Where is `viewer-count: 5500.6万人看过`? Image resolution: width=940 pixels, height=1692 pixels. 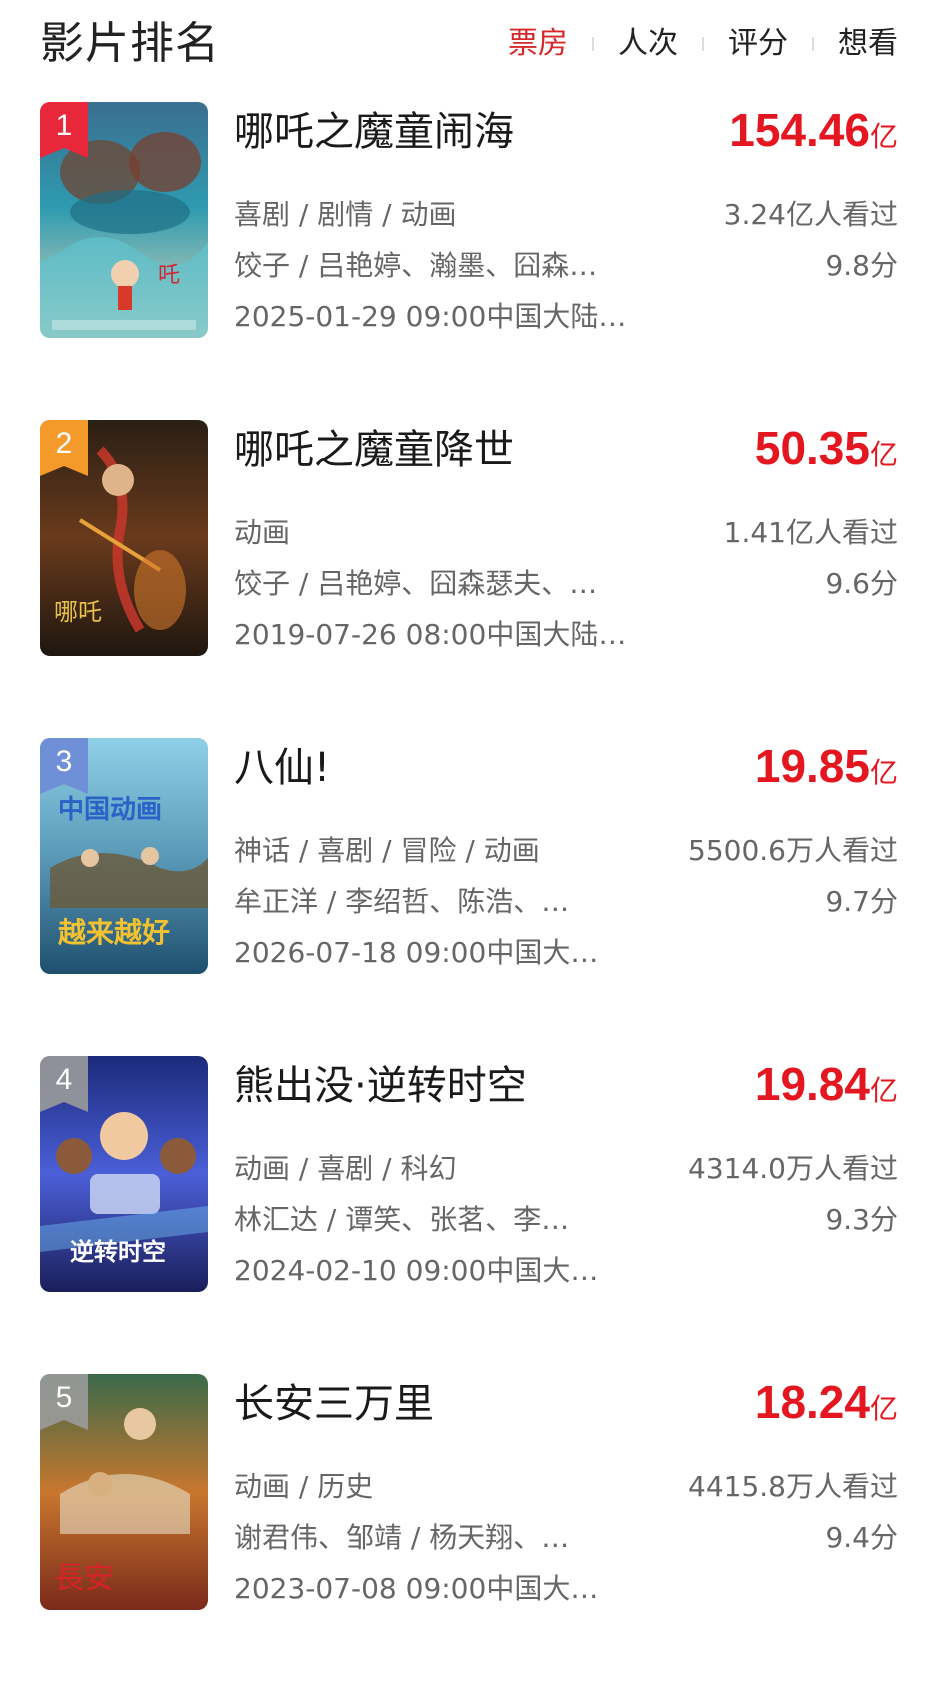 viewer-count: 5500.6万人看过 is located at coordinates (793, 850).